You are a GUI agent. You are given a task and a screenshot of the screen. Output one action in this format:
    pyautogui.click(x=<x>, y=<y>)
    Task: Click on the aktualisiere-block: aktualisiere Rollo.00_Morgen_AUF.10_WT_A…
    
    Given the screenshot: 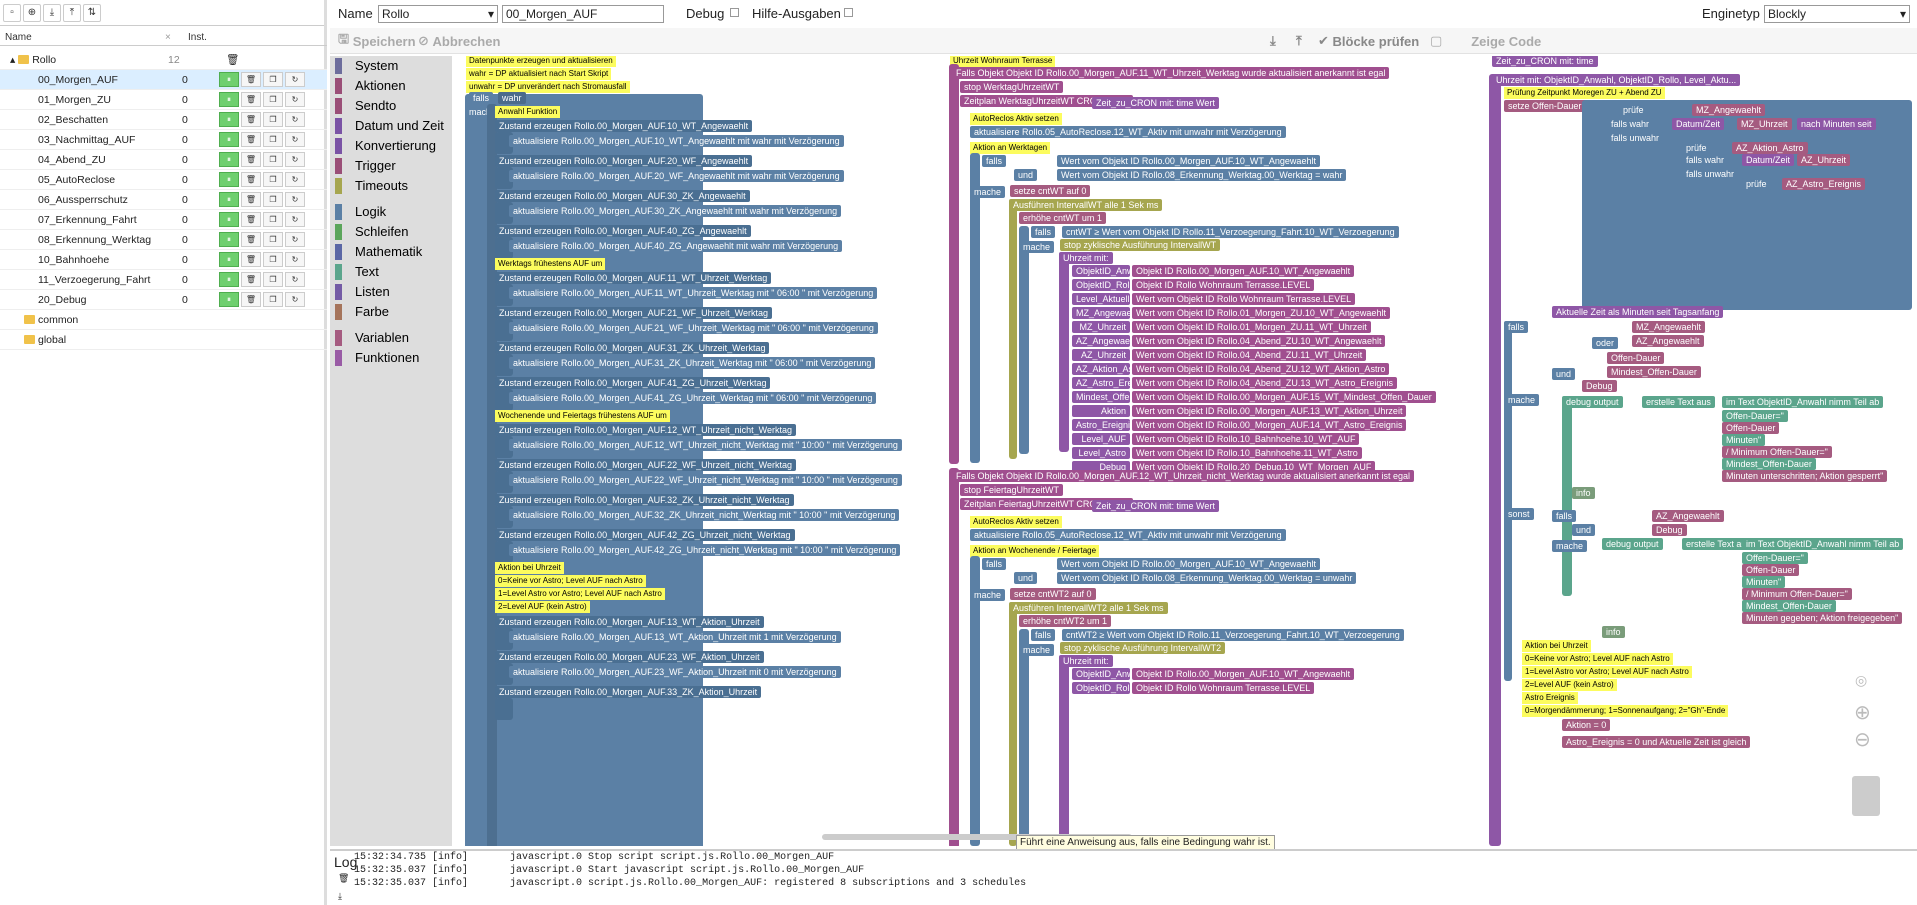 What is the action you would take?
    pyautogui.click(x=676, y=141)
    